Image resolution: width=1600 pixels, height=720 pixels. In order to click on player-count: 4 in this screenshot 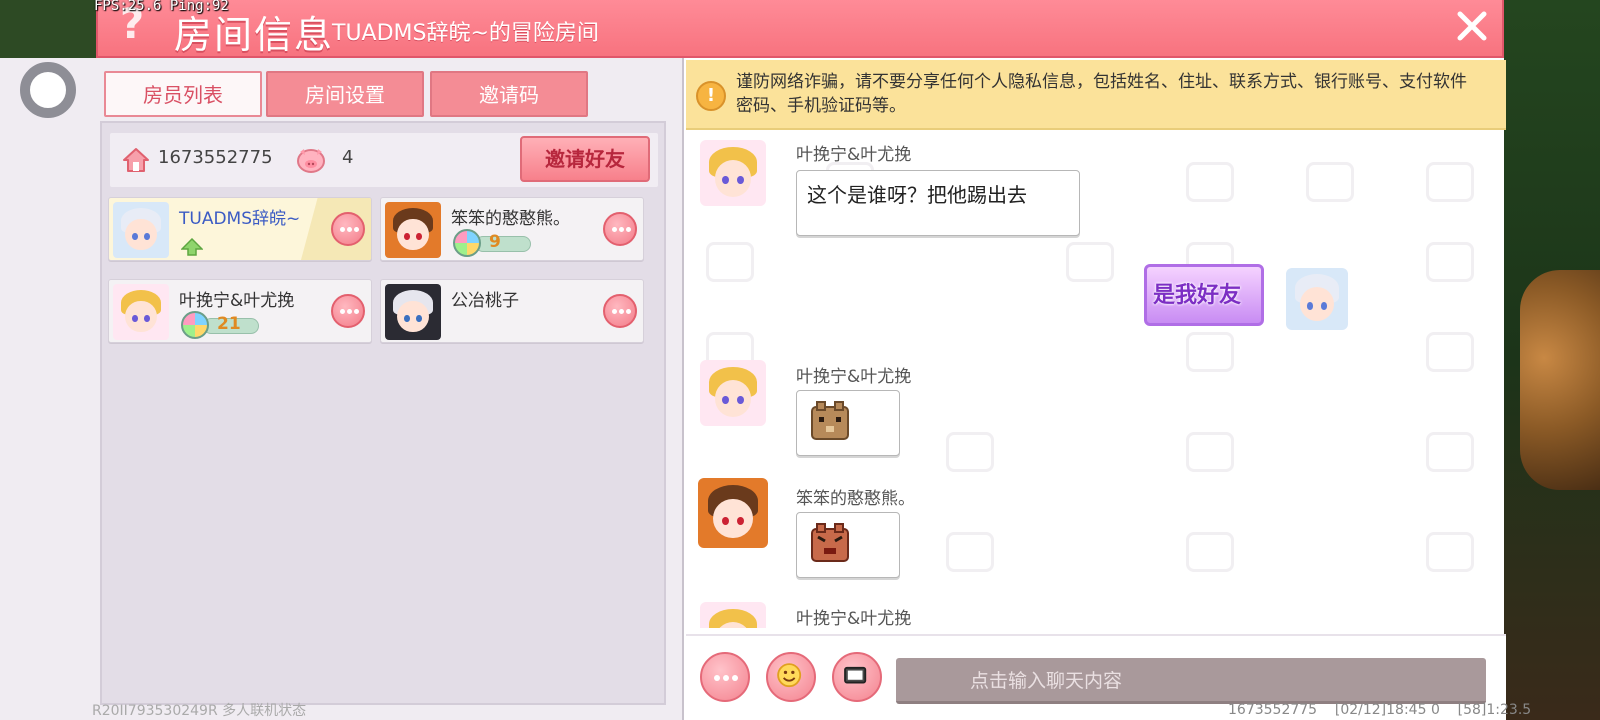, I will do `click(348, 157)`.